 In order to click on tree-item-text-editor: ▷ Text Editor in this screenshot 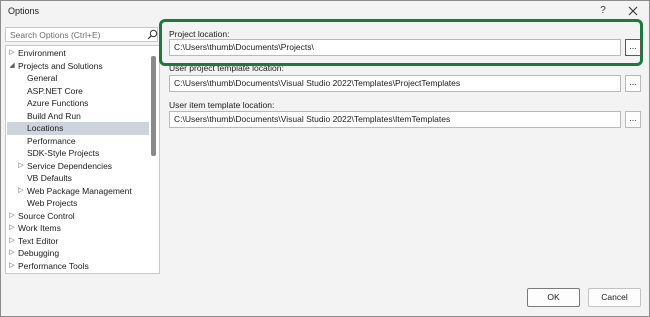, I will do `click(78, 241)`.